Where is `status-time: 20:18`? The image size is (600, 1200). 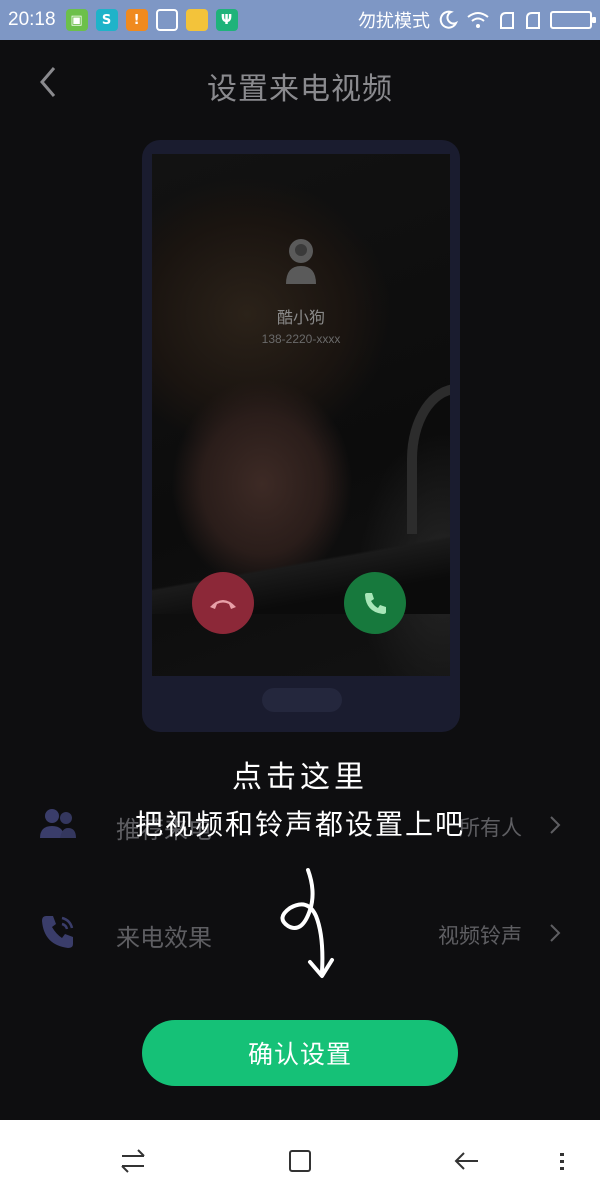
status-time: 20:18 is located at coordinates (32, 19).